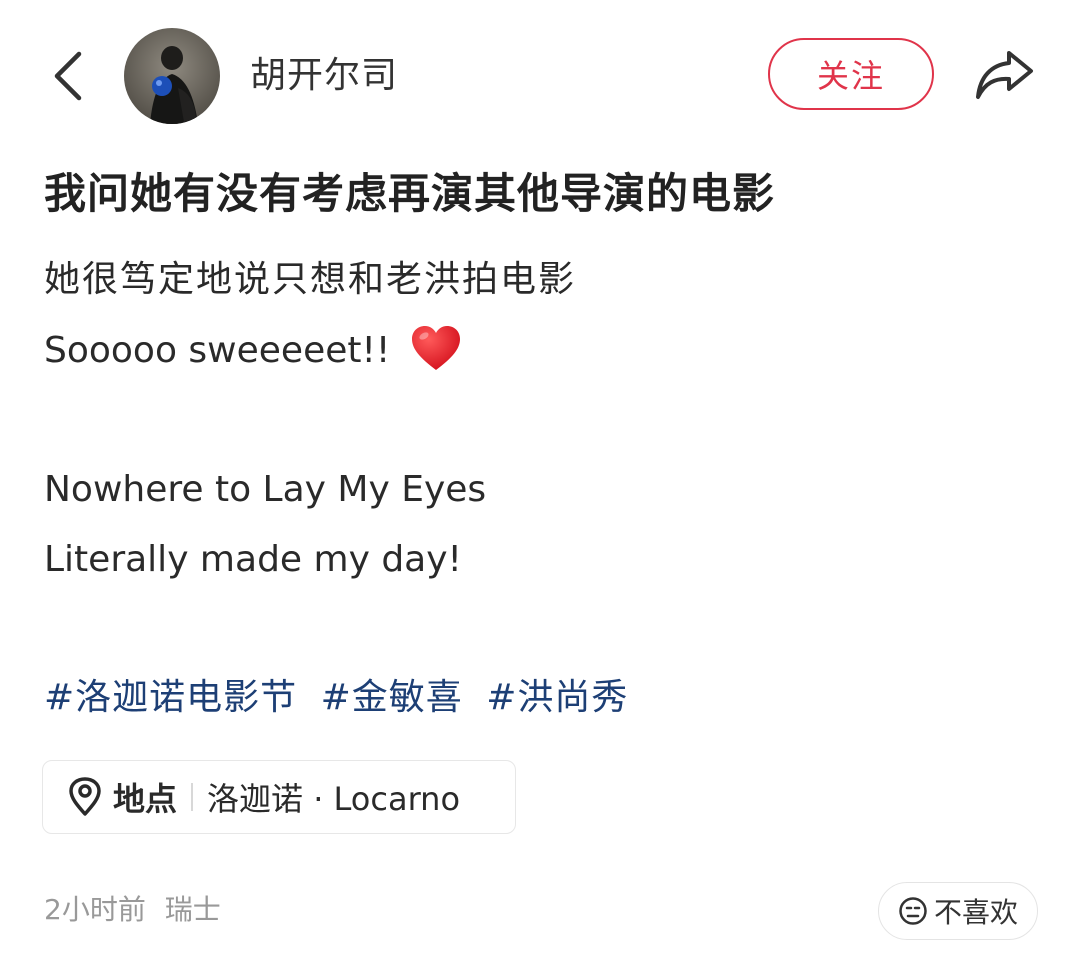  What do you see at coordinates (265, 489) in the screenshot?
I see `body-line-3: Nowhere to Lay My Eyes` at bounding box center [265, 489].